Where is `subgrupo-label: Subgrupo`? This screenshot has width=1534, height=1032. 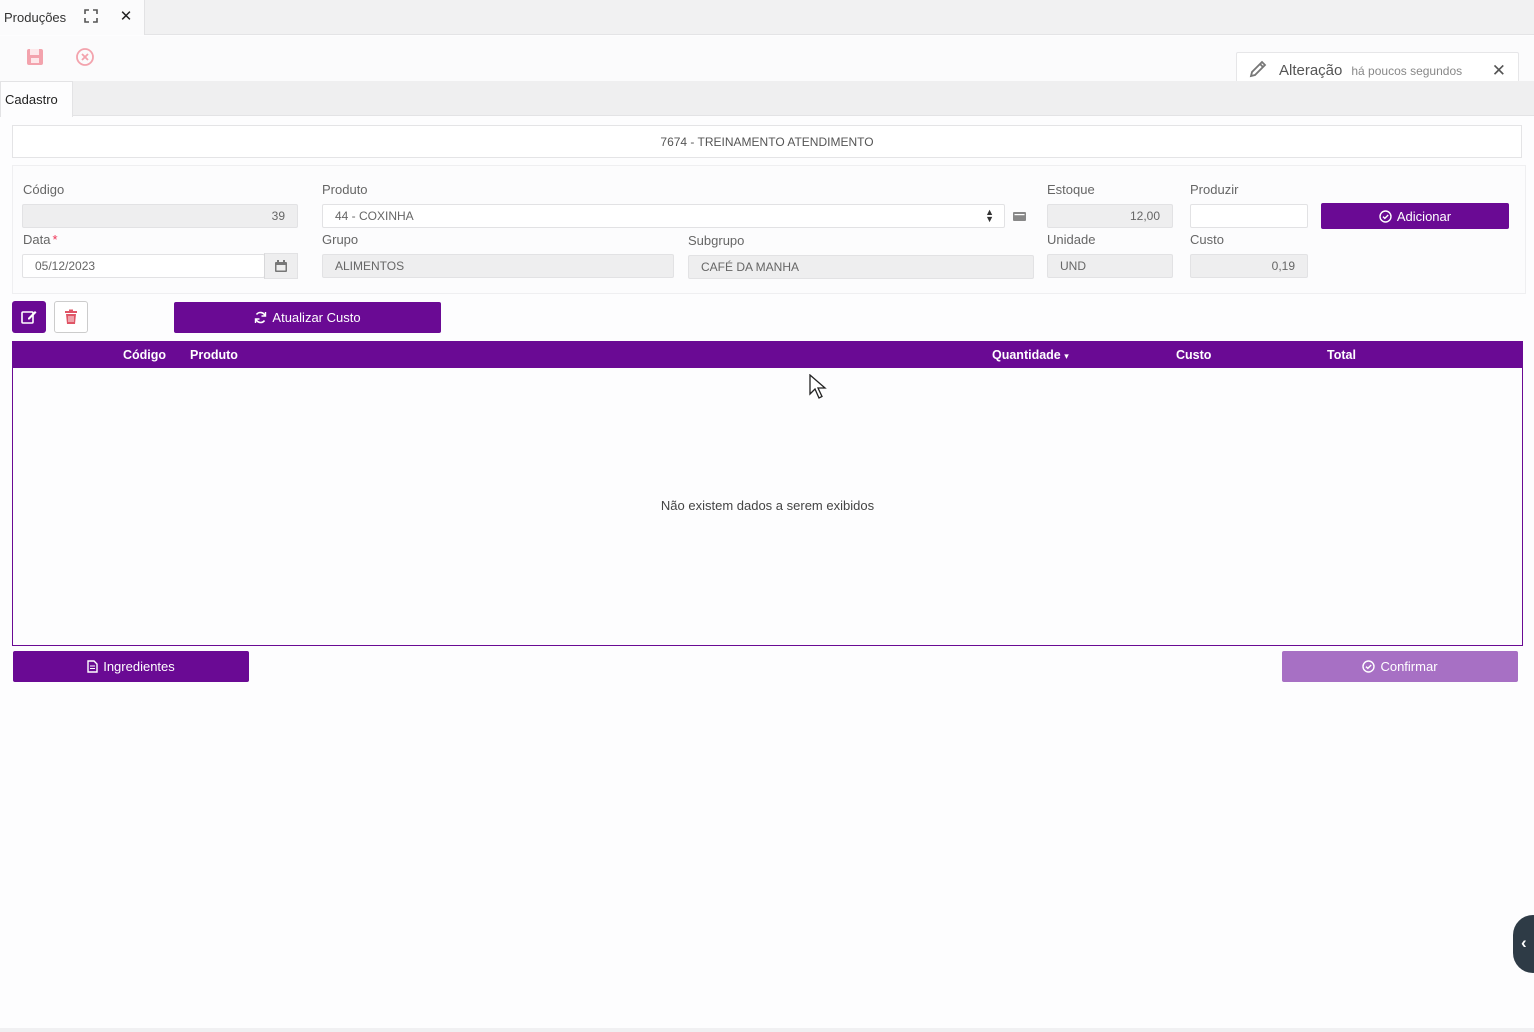 subgrupo-label: Subgrupo is located at coordinates (716, 240).